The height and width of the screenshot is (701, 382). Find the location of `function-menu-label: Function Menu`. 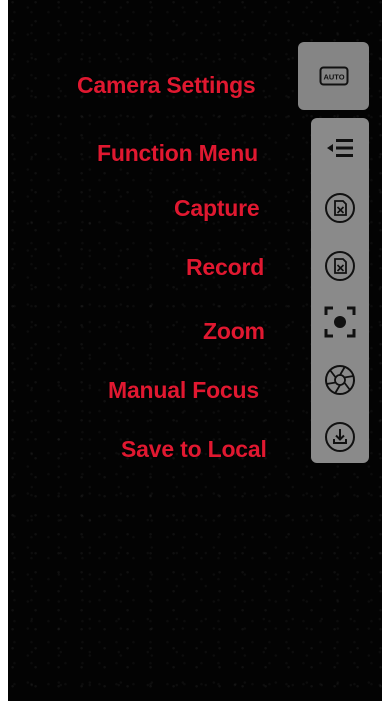

function-menu-label: Function Menu is located at coordinates (177, 153).